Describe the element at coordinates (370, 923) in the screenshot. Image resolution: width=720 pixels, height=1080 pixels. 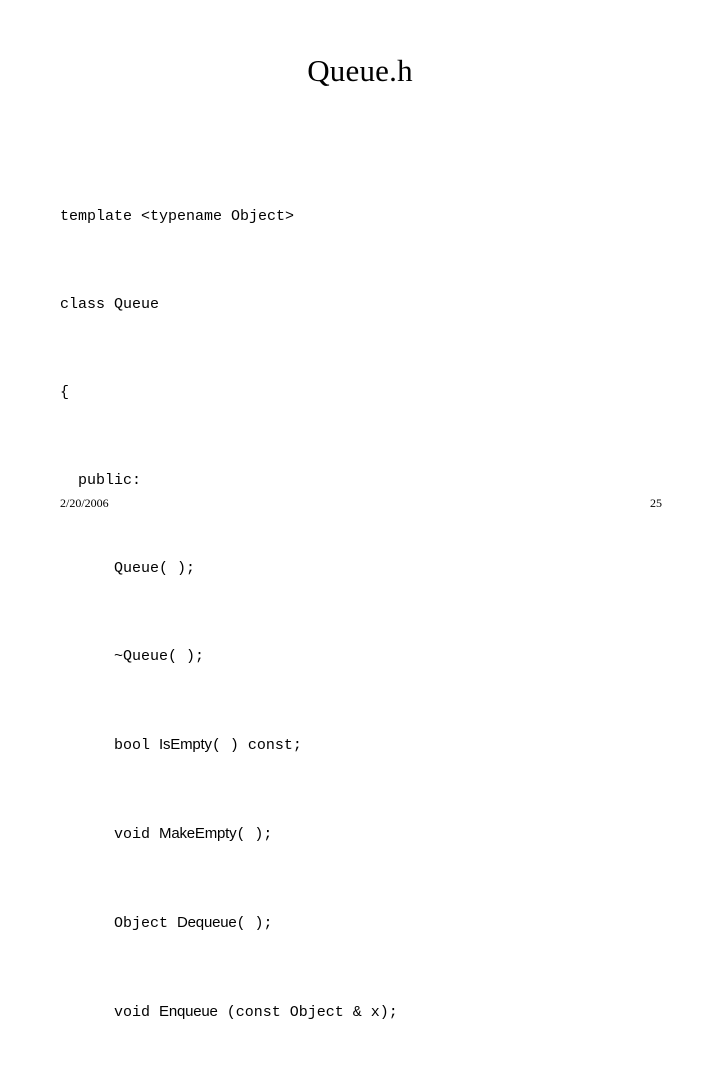
I see `code-line-dequeue: Object Dequeue( );` at that location.